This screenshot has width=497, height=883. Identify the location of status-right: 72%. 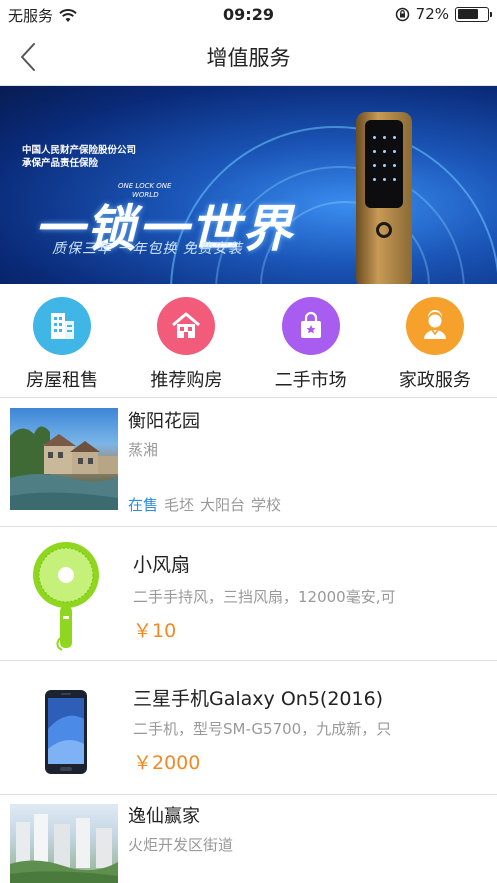
(443, 14).